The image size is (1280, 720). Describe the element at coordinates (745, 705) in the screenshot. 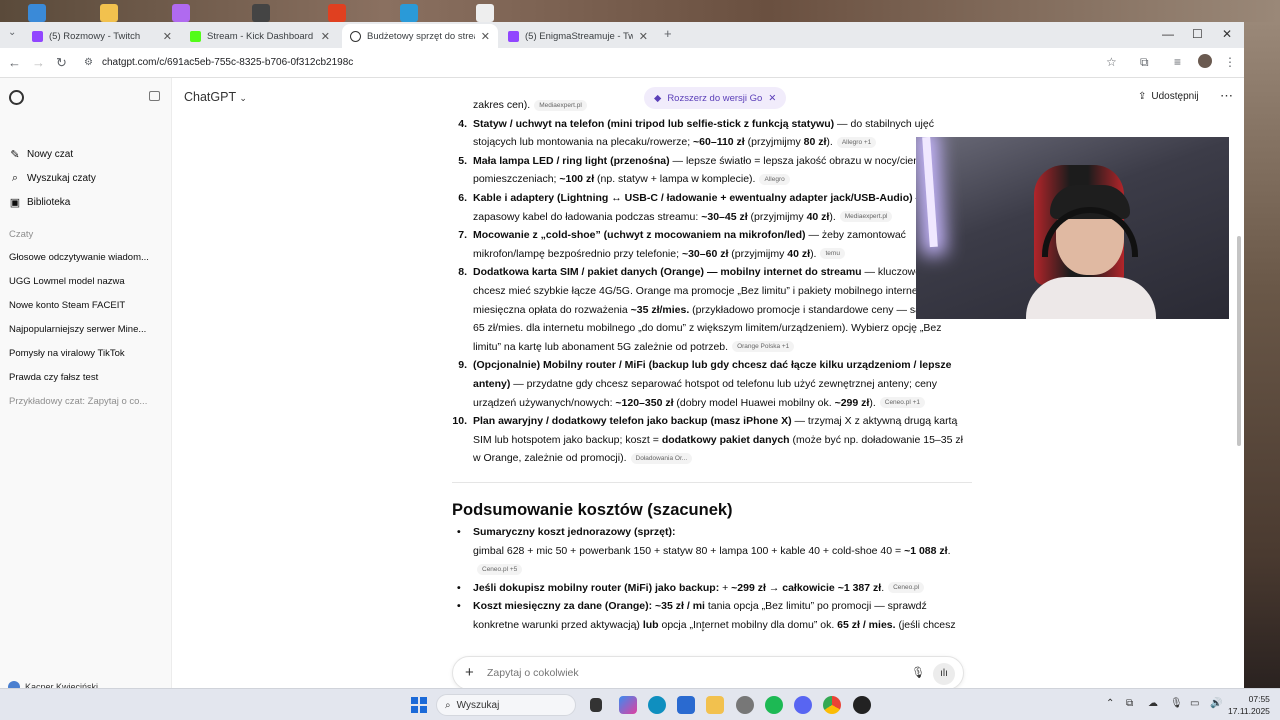

I see `settings-gear-icon` at that location.